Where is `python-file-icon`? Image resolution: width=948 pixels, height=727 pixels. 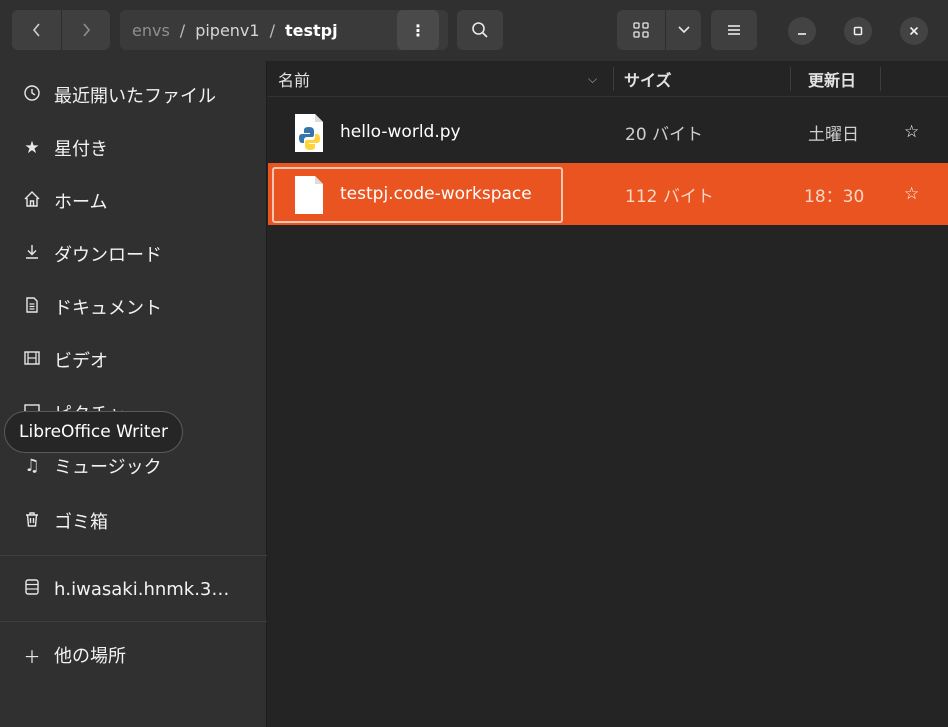 python-file-icon is located at coordinates (309, 133).